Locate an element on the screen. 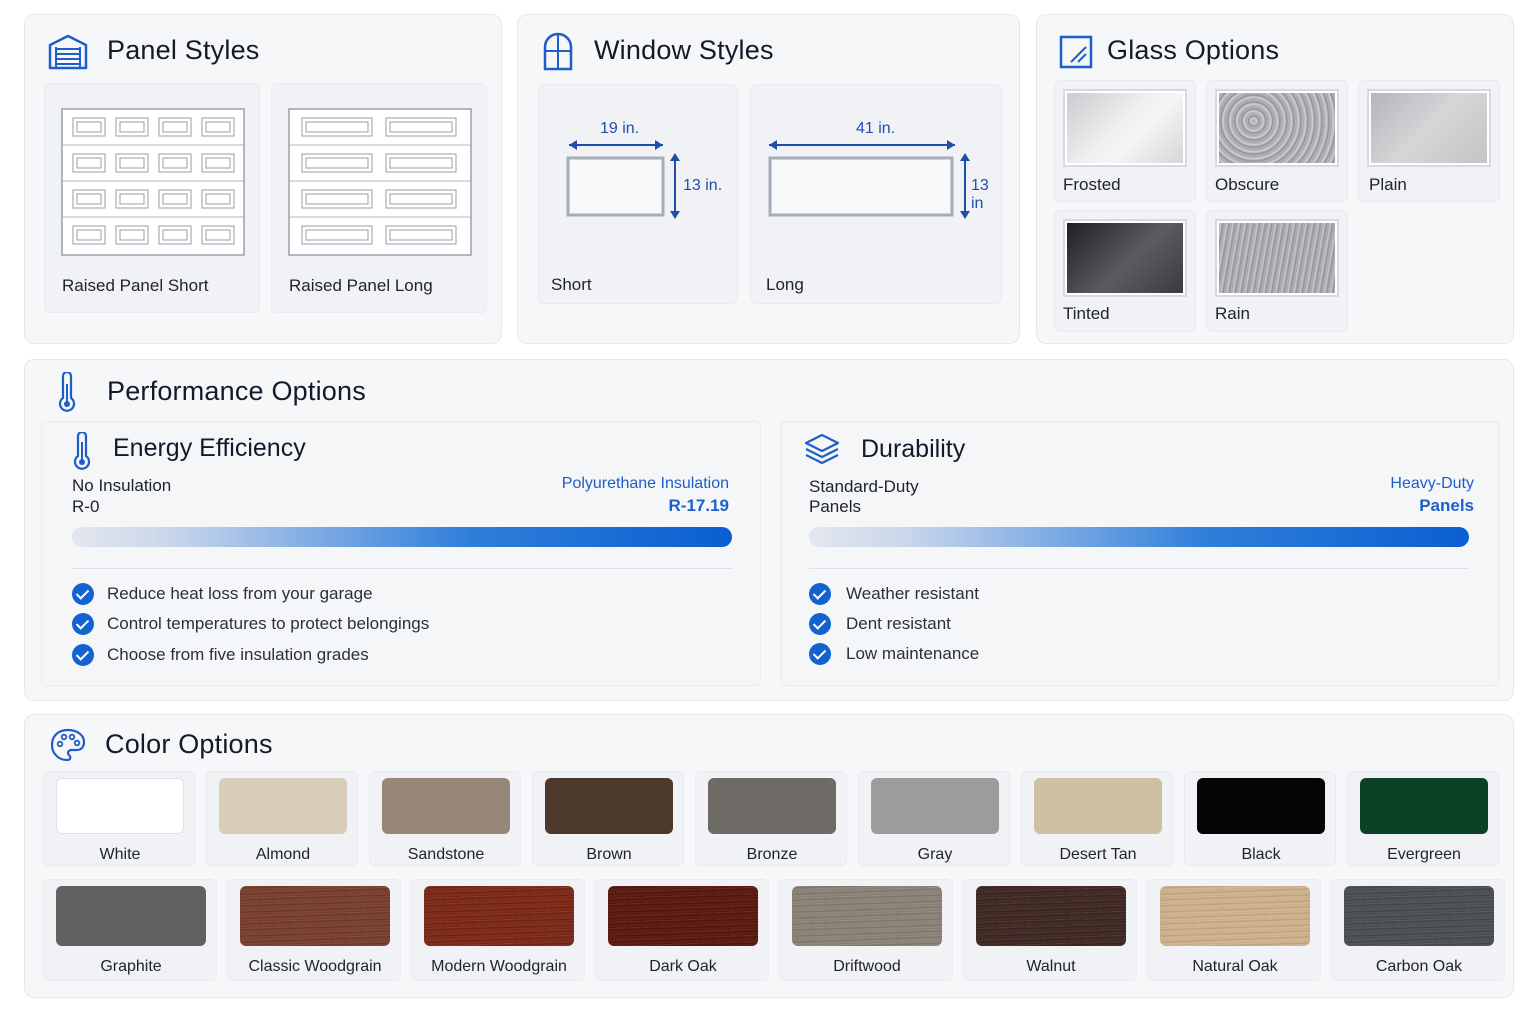 The width and height of the screenshot is (1536, 1024). glass-option-obscure: Obscure is located at coordinates (1277, 141).